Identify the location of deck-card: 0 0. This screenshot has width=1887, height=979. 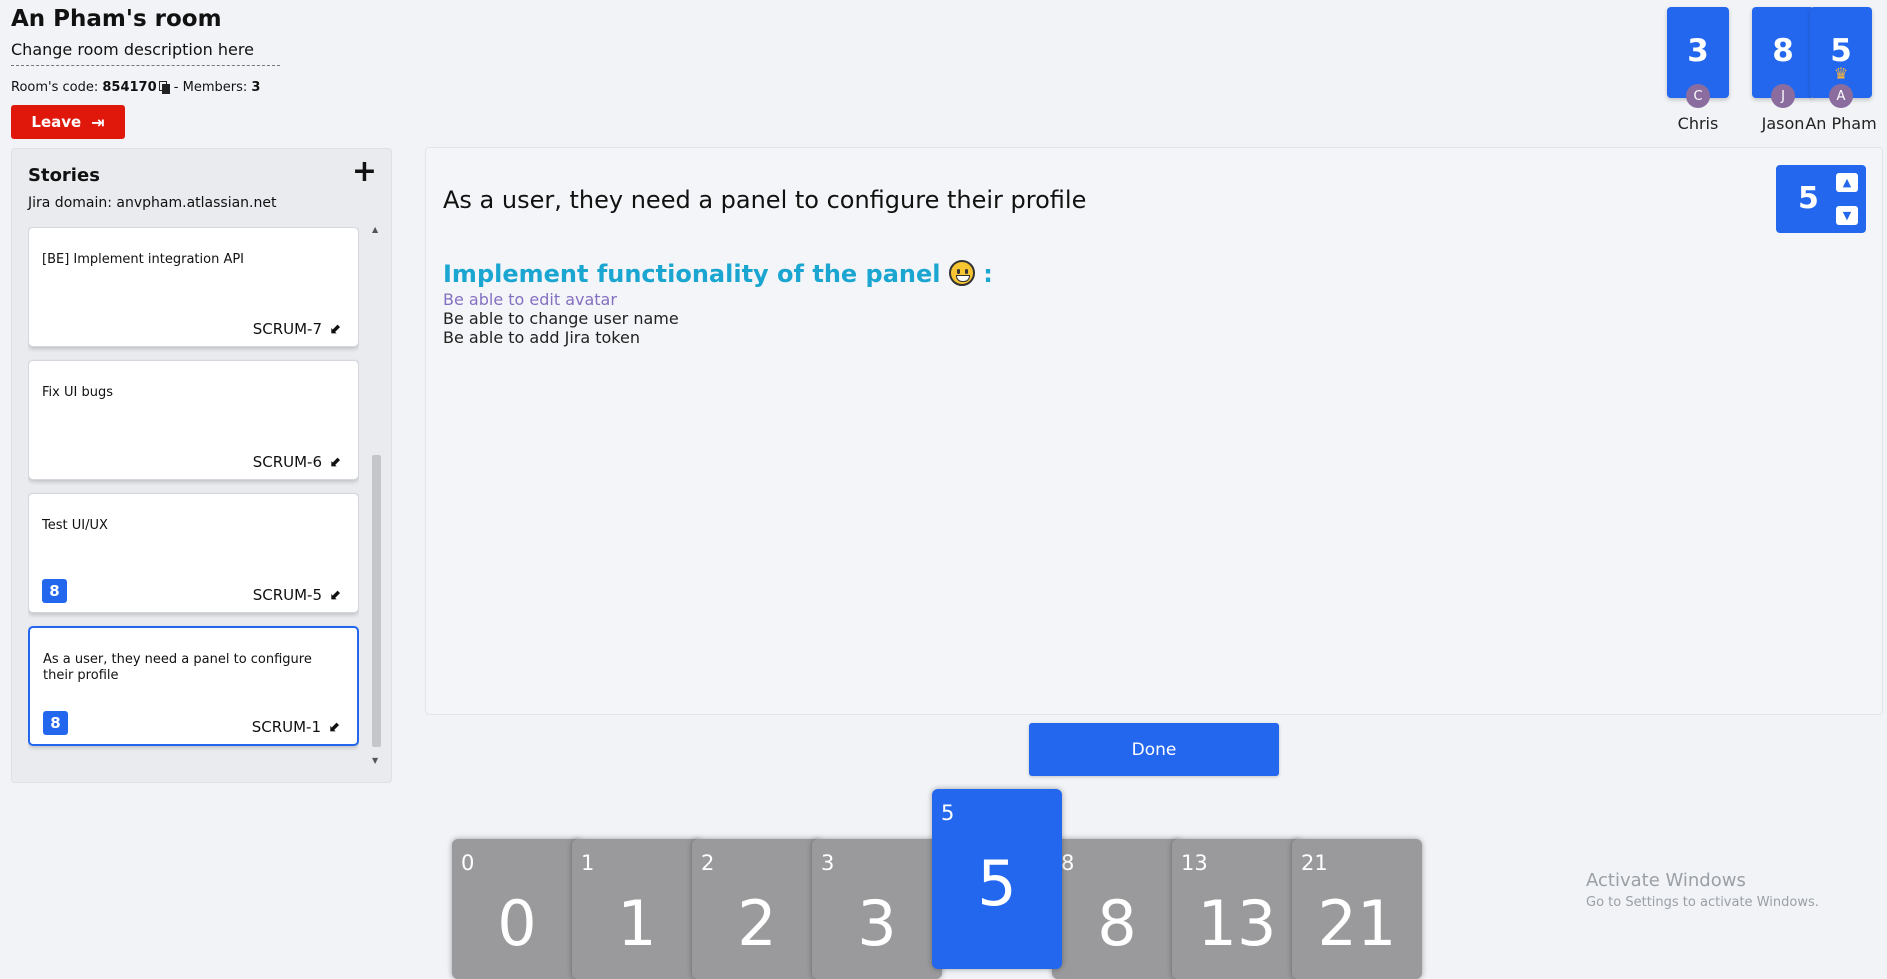
(517, 909).